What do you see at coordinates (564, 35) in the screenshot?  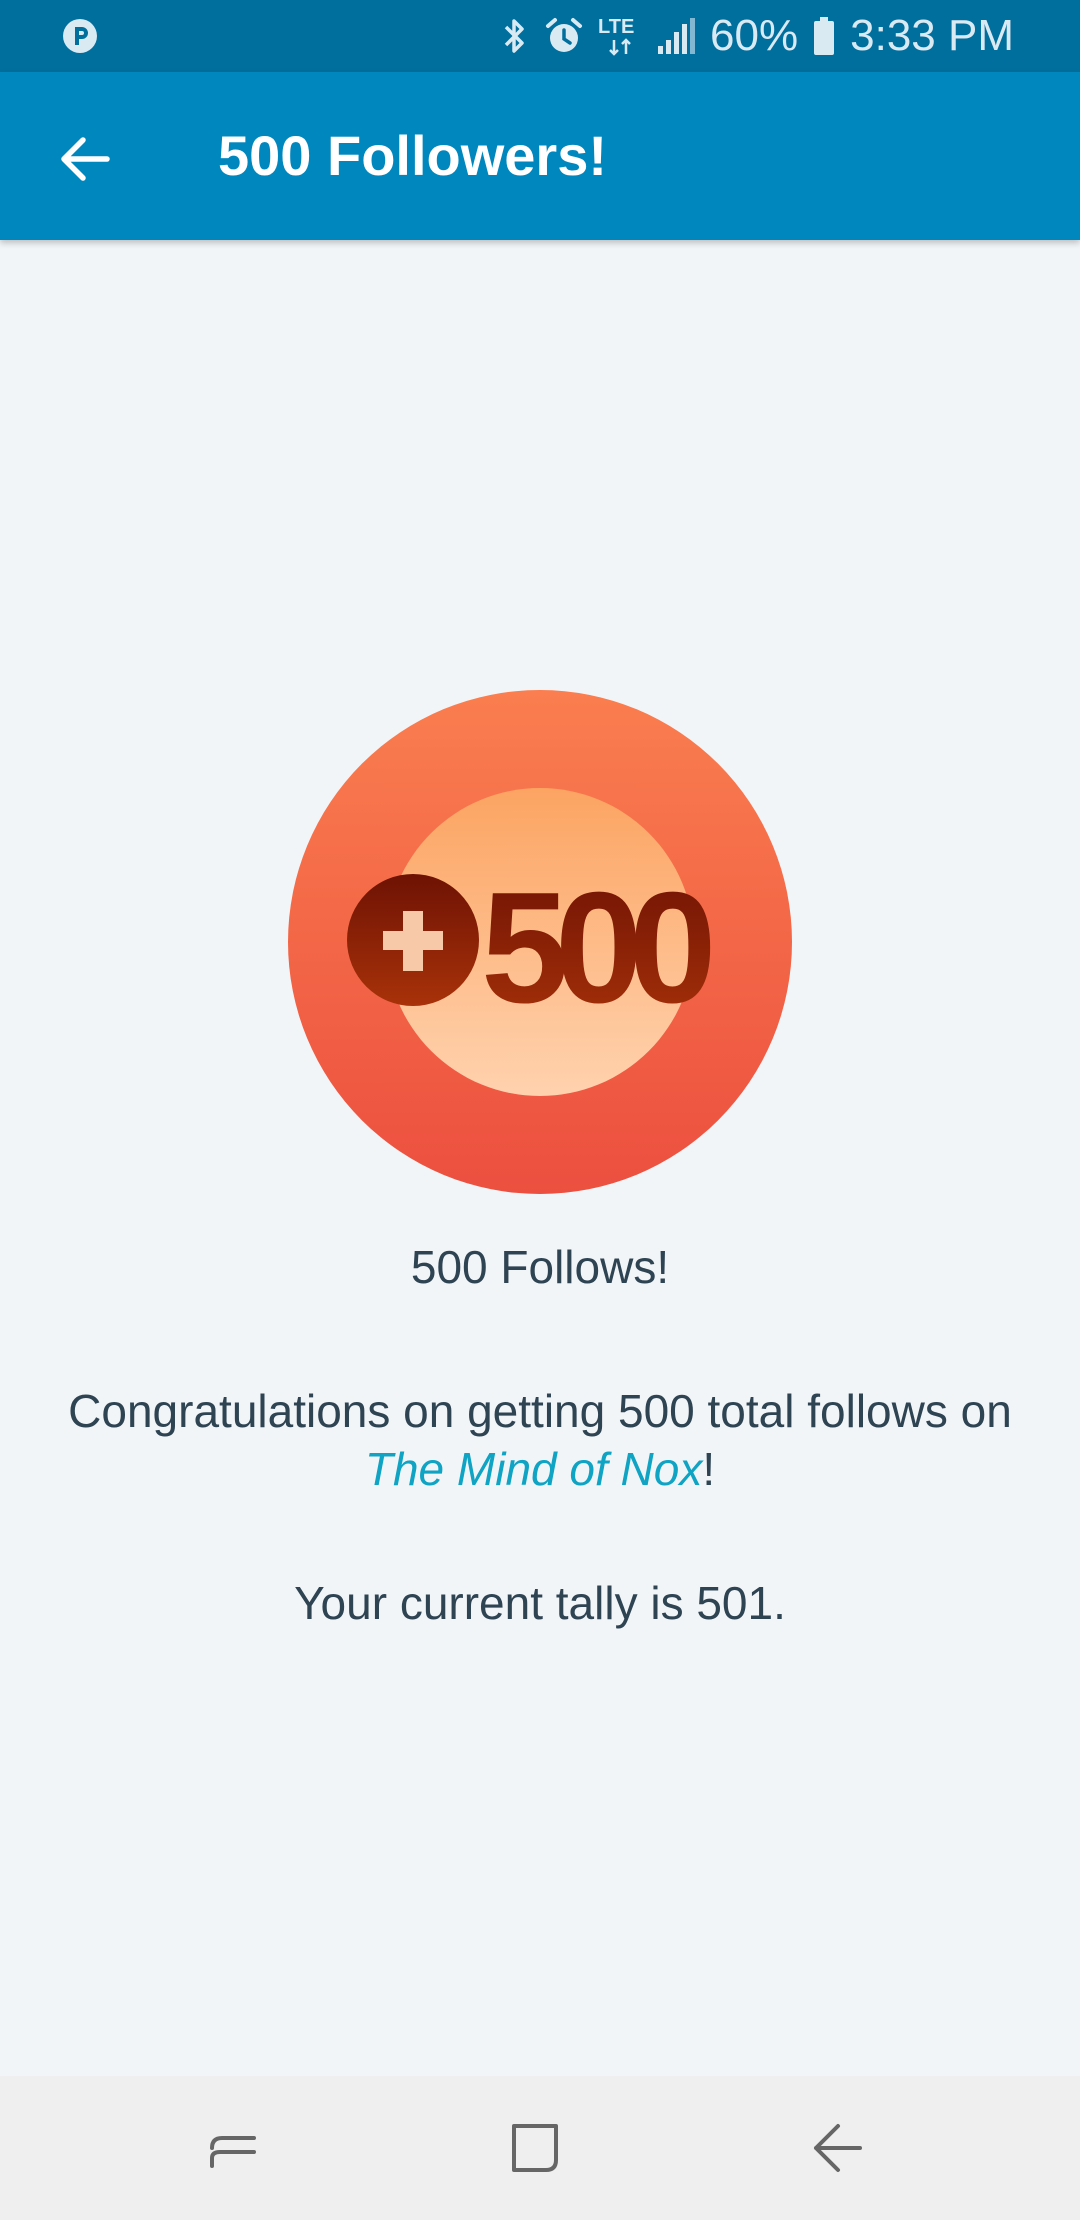 I see `alarm-icon` at bounding box center [564, 35].